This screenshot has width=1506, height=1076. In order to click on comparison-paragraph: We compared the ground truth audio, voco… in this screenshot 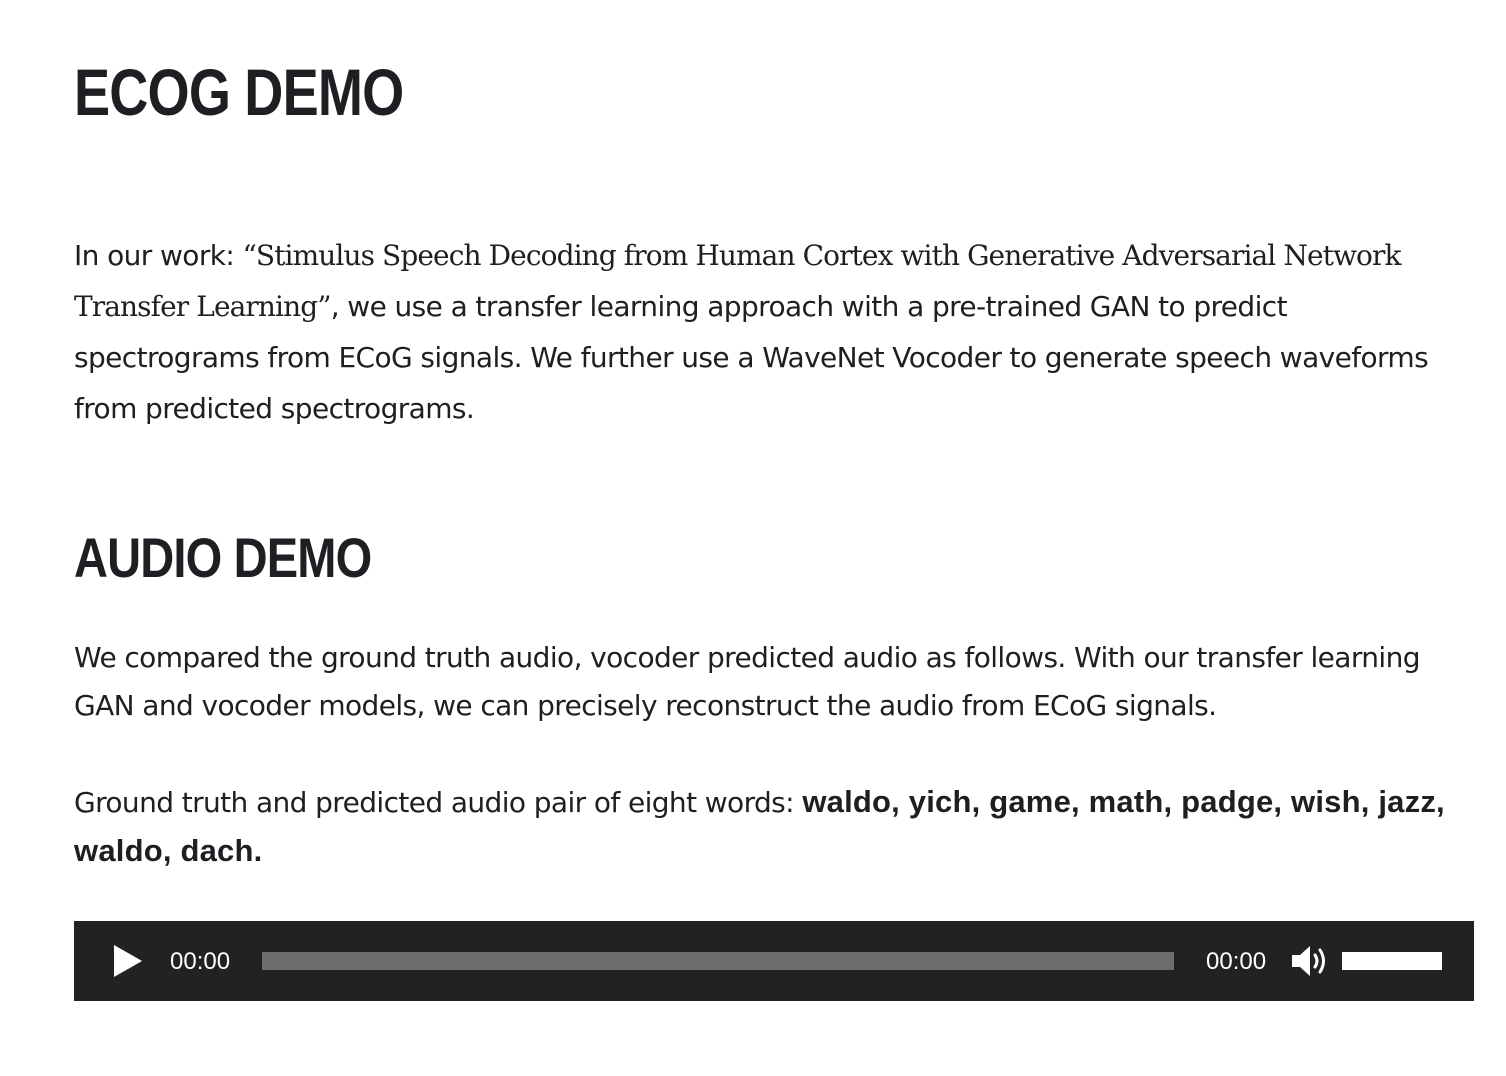, I will do `click(747, 681)`.